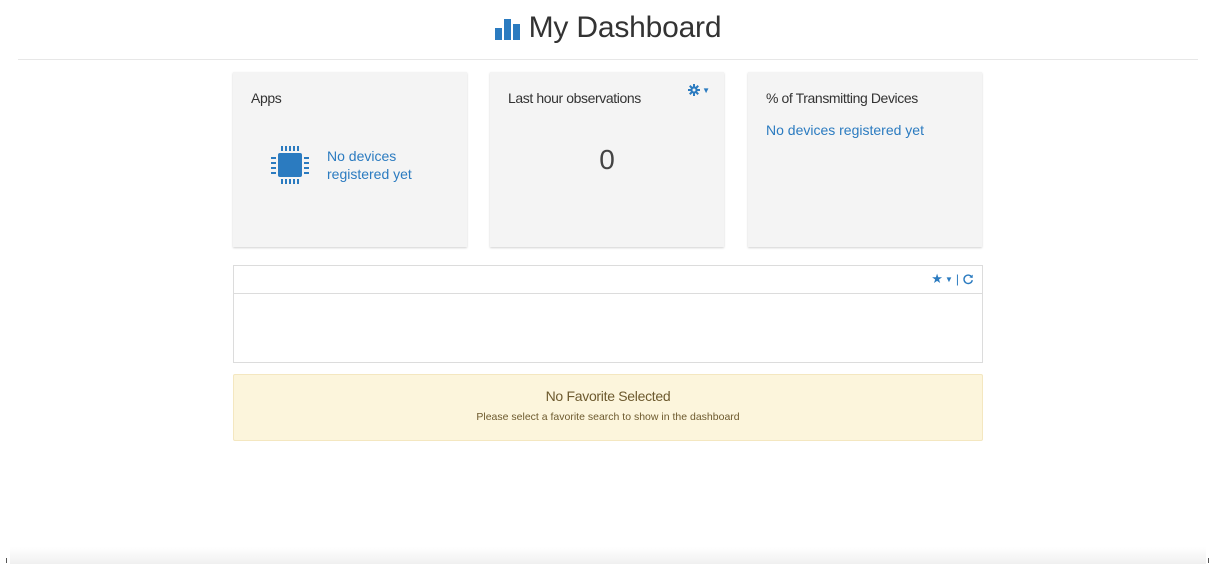 The width and height of the screenshot is (1216, 564). Describe the element at coordinates (266, 98) in the screenshot. I see `apps-card-title: Apps` at that location.